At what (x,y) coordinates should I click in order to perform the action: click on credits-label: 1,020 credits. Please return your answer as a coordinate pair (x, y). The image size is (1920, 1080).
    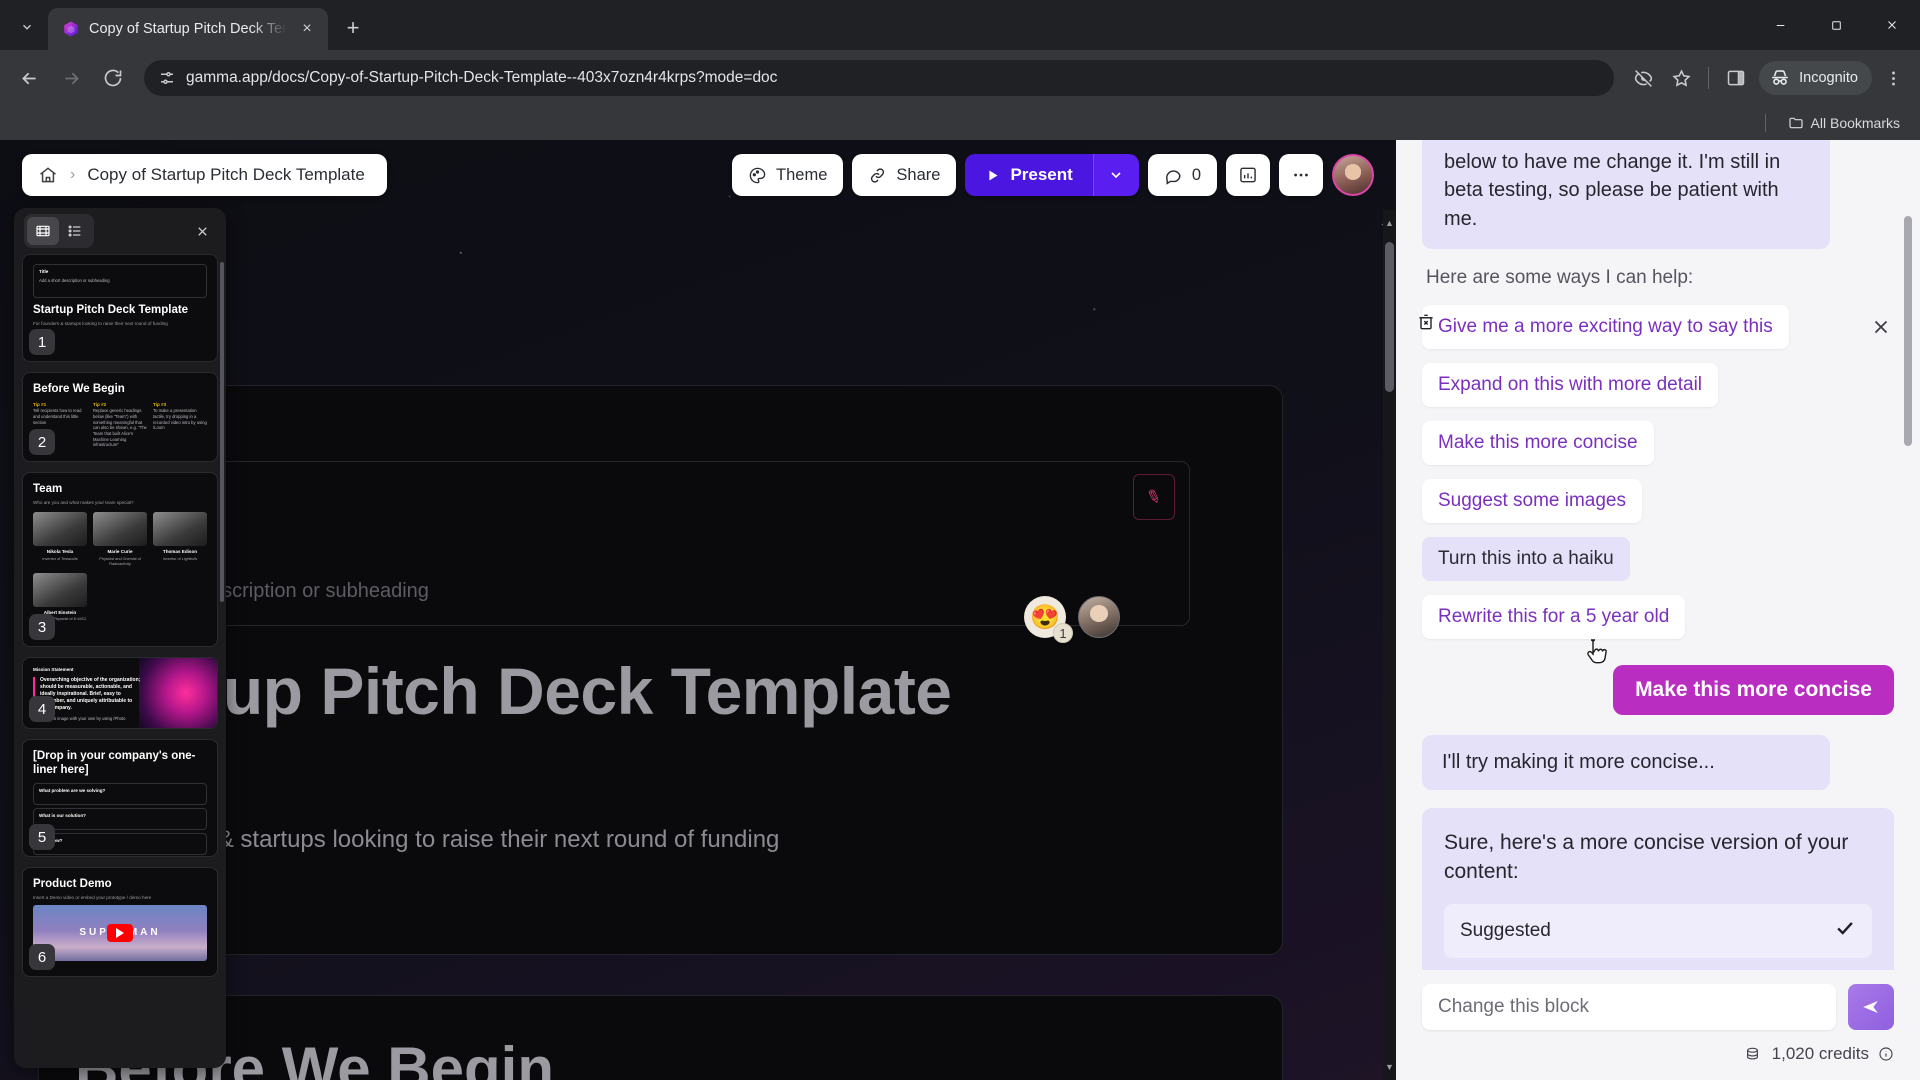
    Looking at the image, I should click on (1820, 1053).